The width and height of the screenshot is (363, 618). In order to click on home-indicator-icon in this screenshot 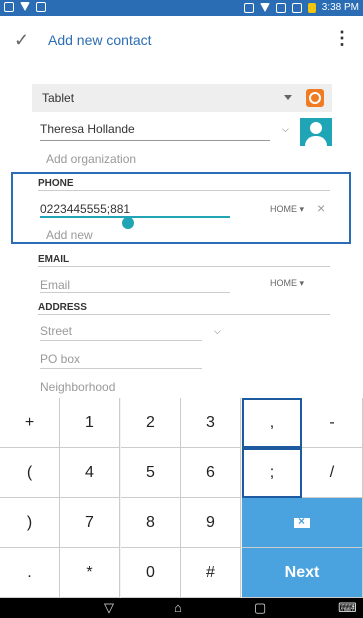, I will do `click(41, 7)`.